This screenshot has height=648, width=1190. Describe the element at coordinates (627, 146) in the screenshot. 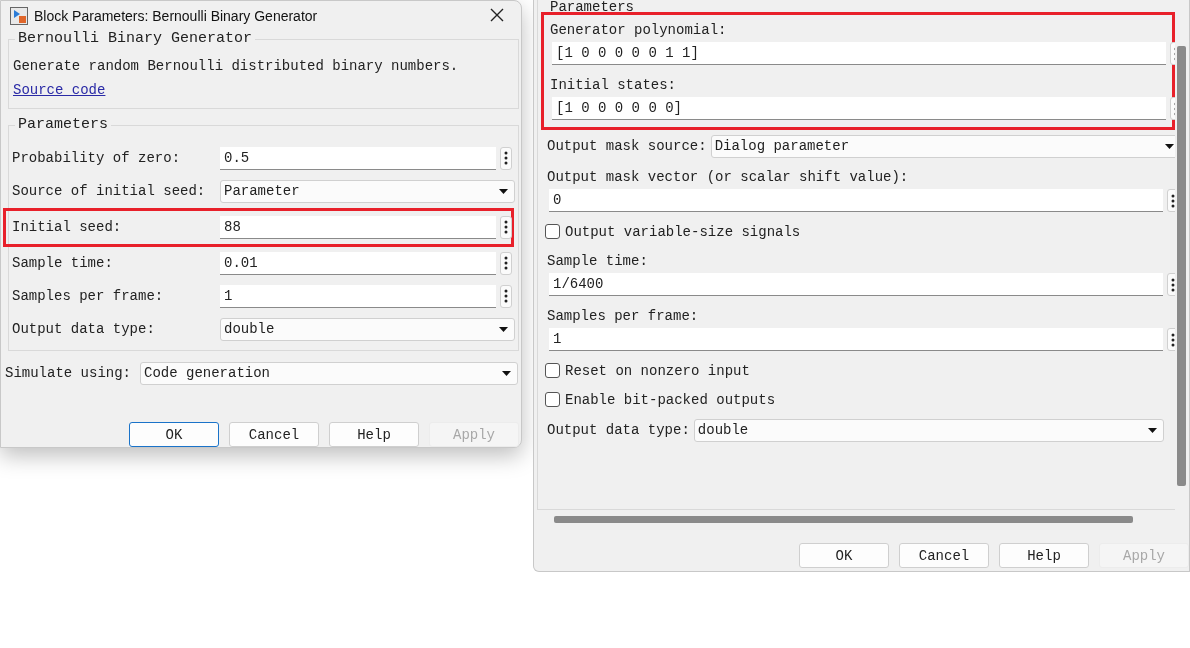

I see `field-label: Output mask source:` at that location.